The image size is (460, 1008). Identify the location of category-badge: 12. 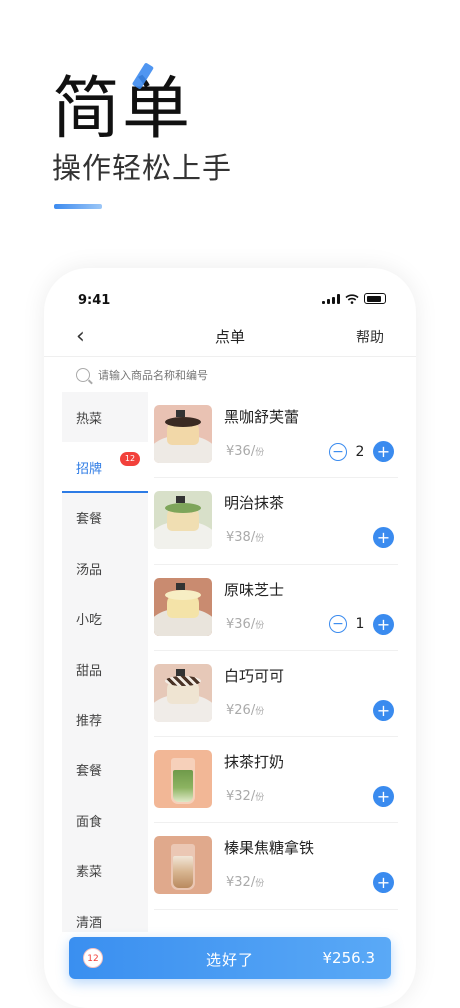
(130, 459).